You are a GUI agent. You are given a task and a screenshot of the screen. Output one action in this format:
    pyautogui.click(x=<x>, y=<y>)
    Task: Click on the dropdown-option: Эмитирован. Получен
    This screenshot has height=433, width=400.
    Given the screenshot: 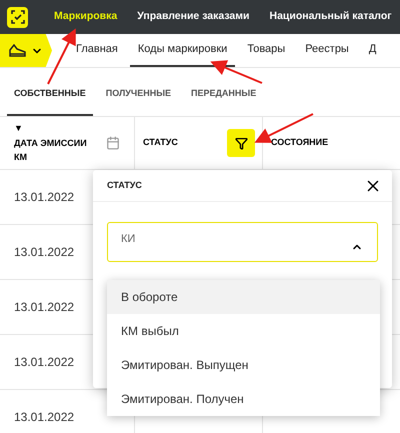 What is the action you would take?
    pyautogui.click(x=243, y=399)
    